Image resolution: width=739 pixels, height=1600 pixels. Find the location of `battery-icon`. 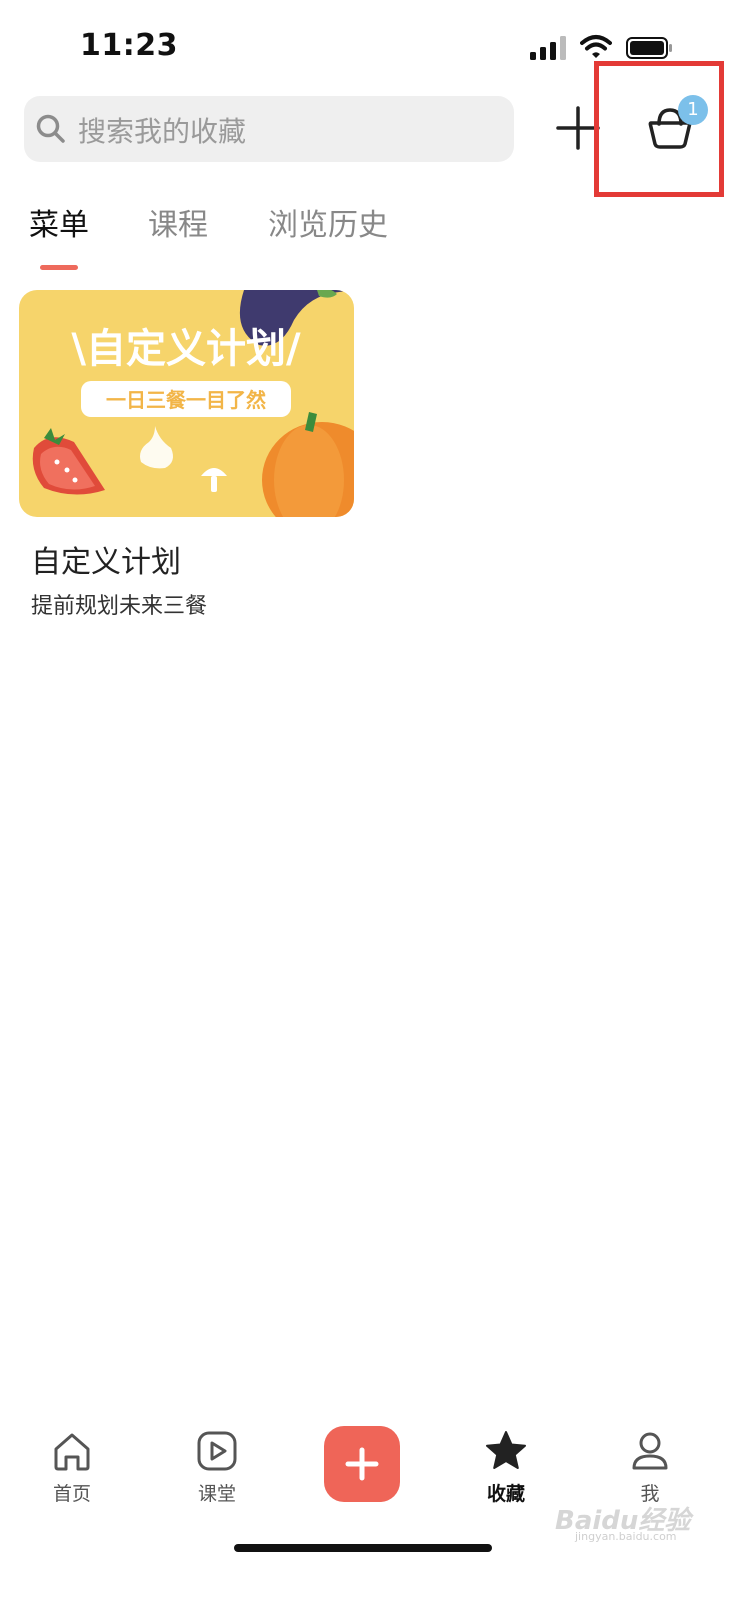

battery-icon is located at coordinates (649, 48).